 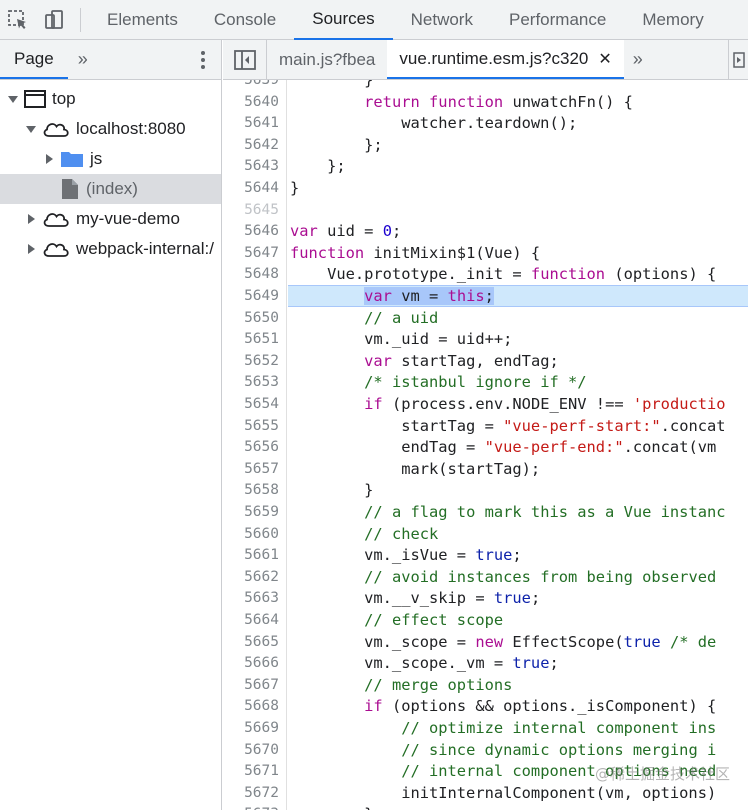 I want to click on line-number: 5645, so click(x=251, y=210).